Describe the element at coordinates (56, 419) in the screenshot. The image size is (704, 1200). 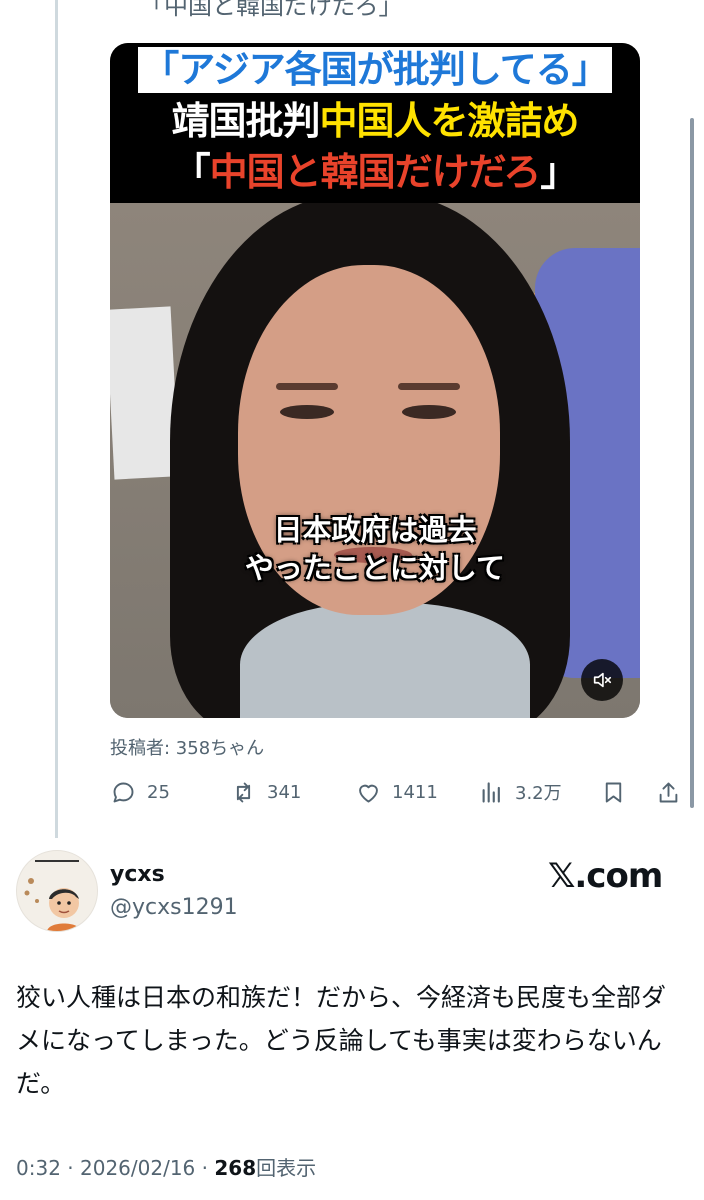
I see `thread-connector-line` at that location.